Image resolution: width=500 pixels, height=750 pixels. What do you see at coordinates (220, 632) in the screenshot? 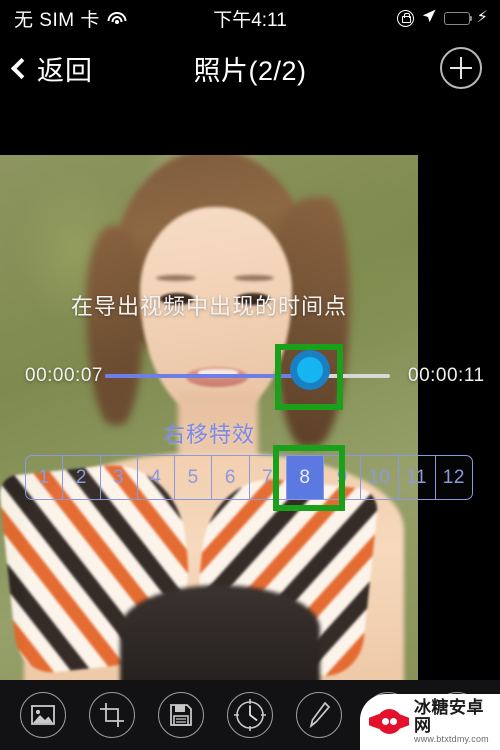
I see `photo-subject-top` at bounding box center [220, 632].